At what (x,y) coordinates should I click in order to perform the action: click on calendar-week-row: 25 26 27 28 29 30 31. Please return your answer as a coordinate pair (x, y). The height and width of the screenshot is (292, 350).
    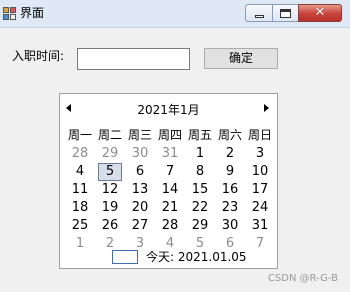
    Looking at the image, I should click on (170, 226).